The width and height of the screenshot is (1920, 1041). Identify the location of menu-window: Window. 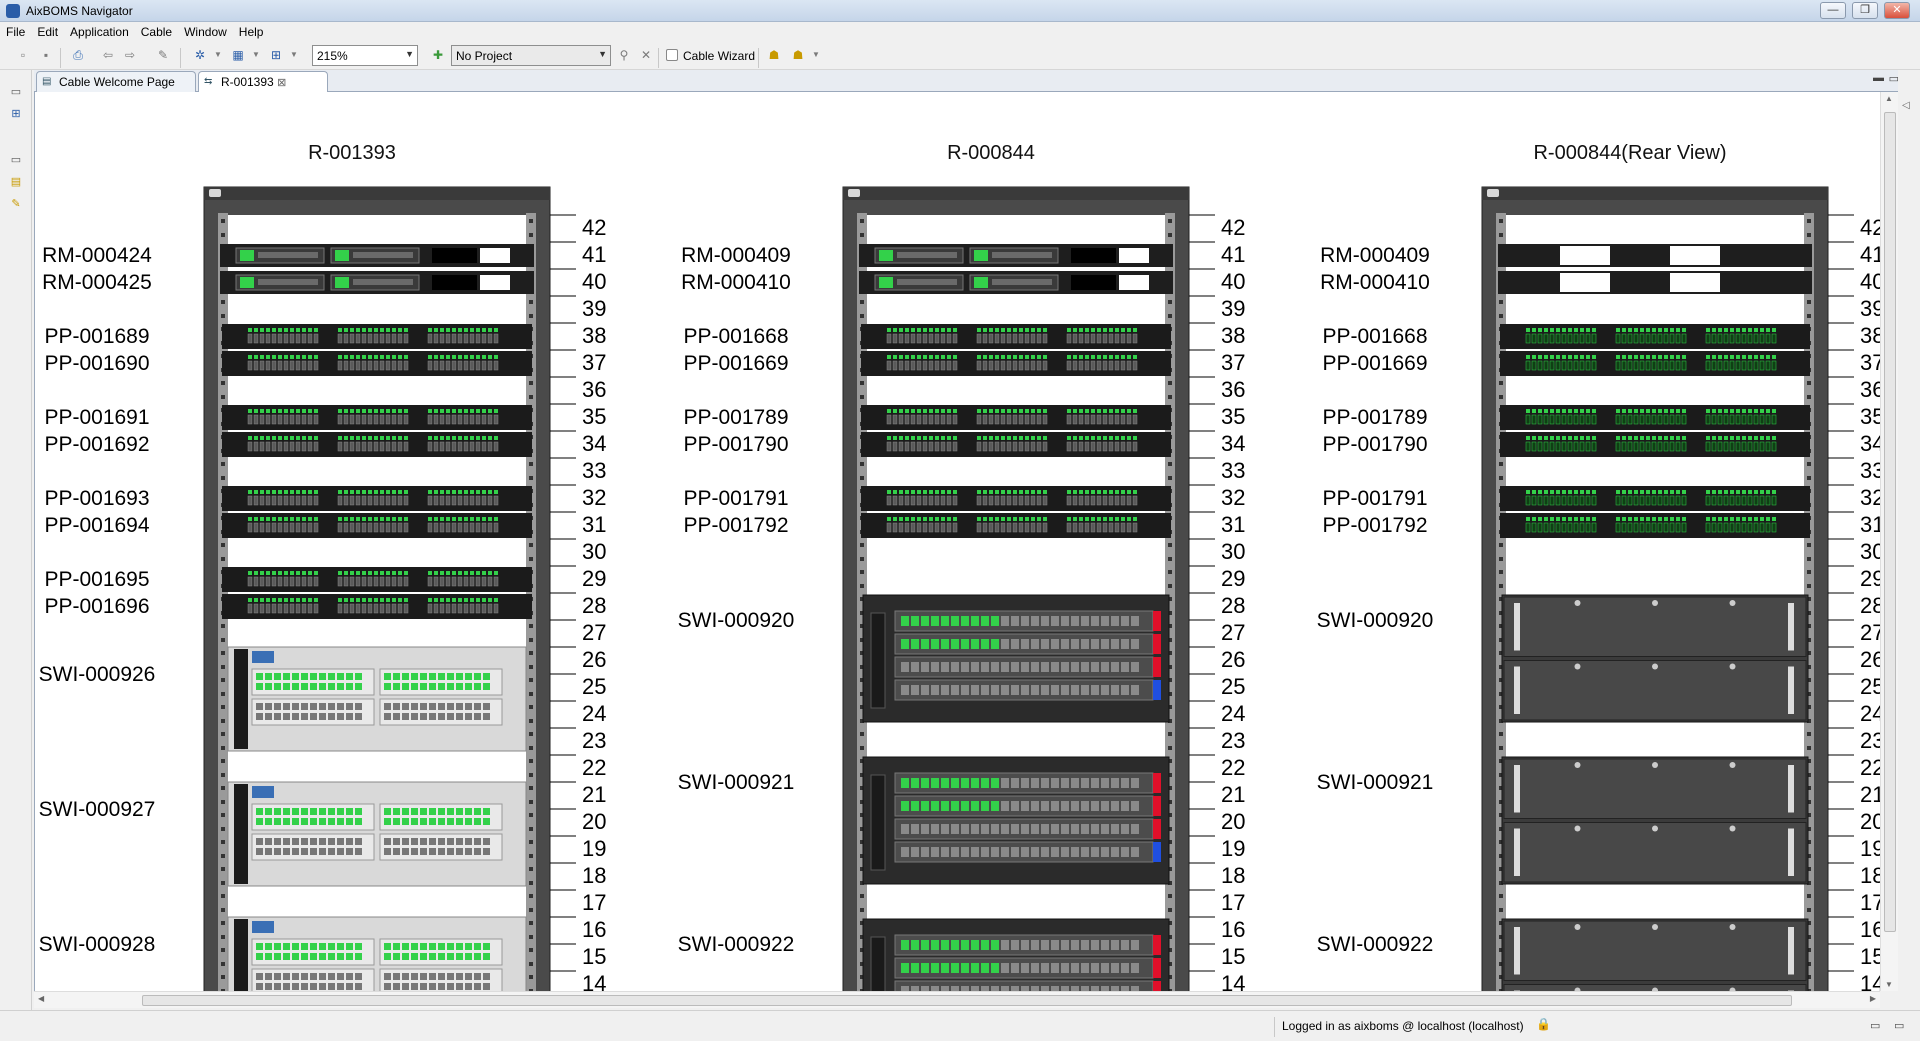
(205, 30).